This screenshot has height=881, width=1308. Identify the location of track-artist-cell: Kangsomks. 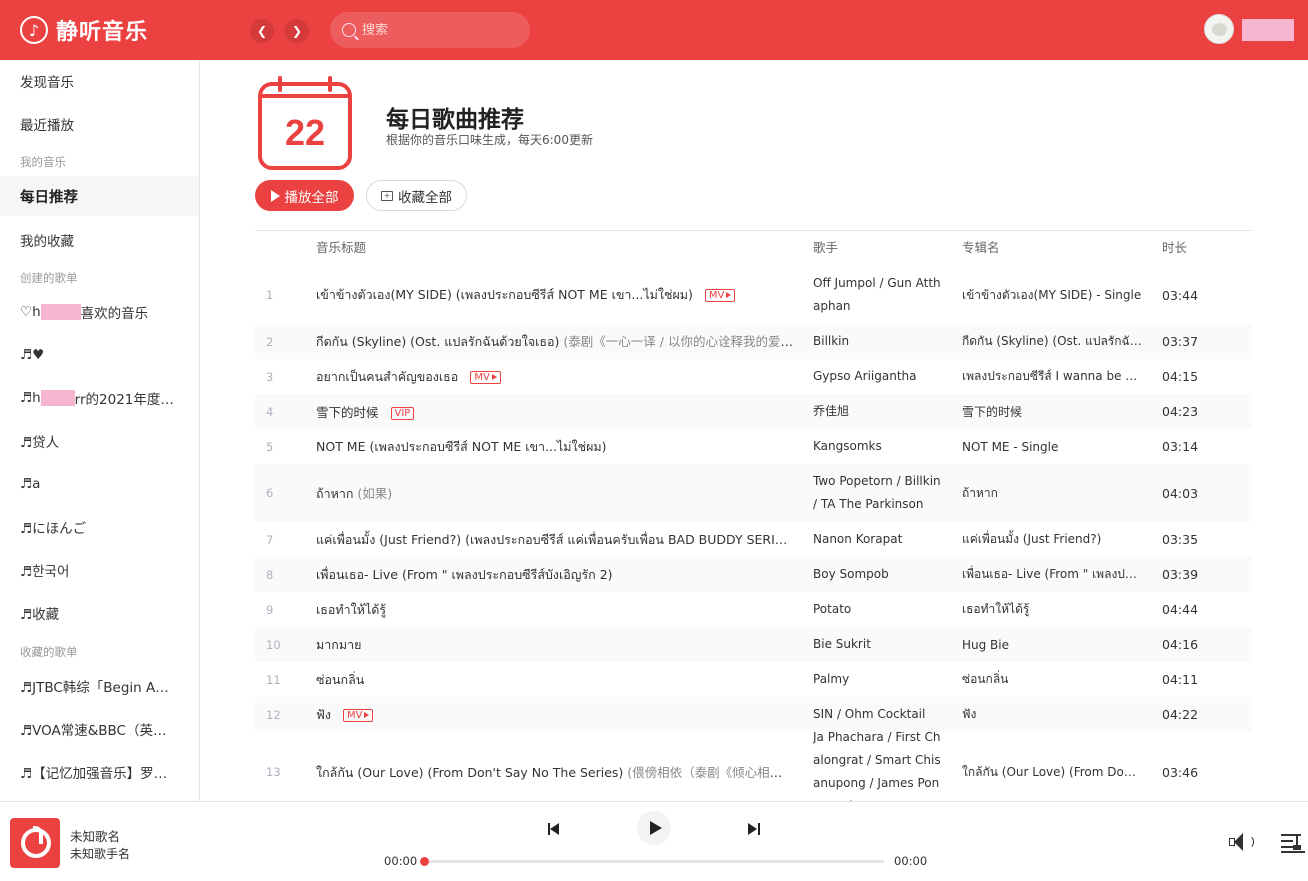
(878, 446).